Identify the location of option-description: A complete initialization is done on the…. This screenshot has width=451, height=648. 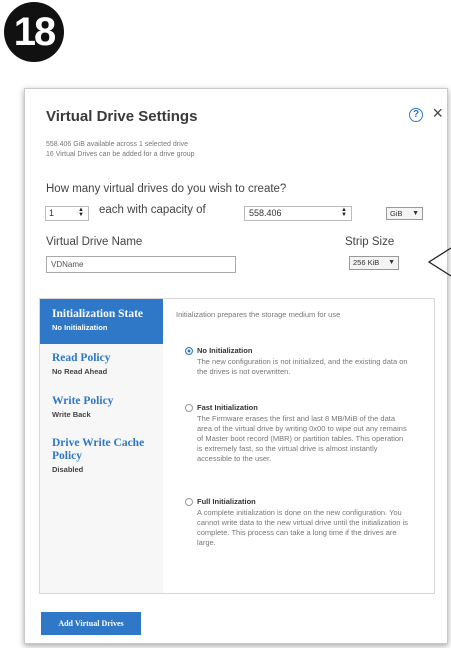
(302, 527).